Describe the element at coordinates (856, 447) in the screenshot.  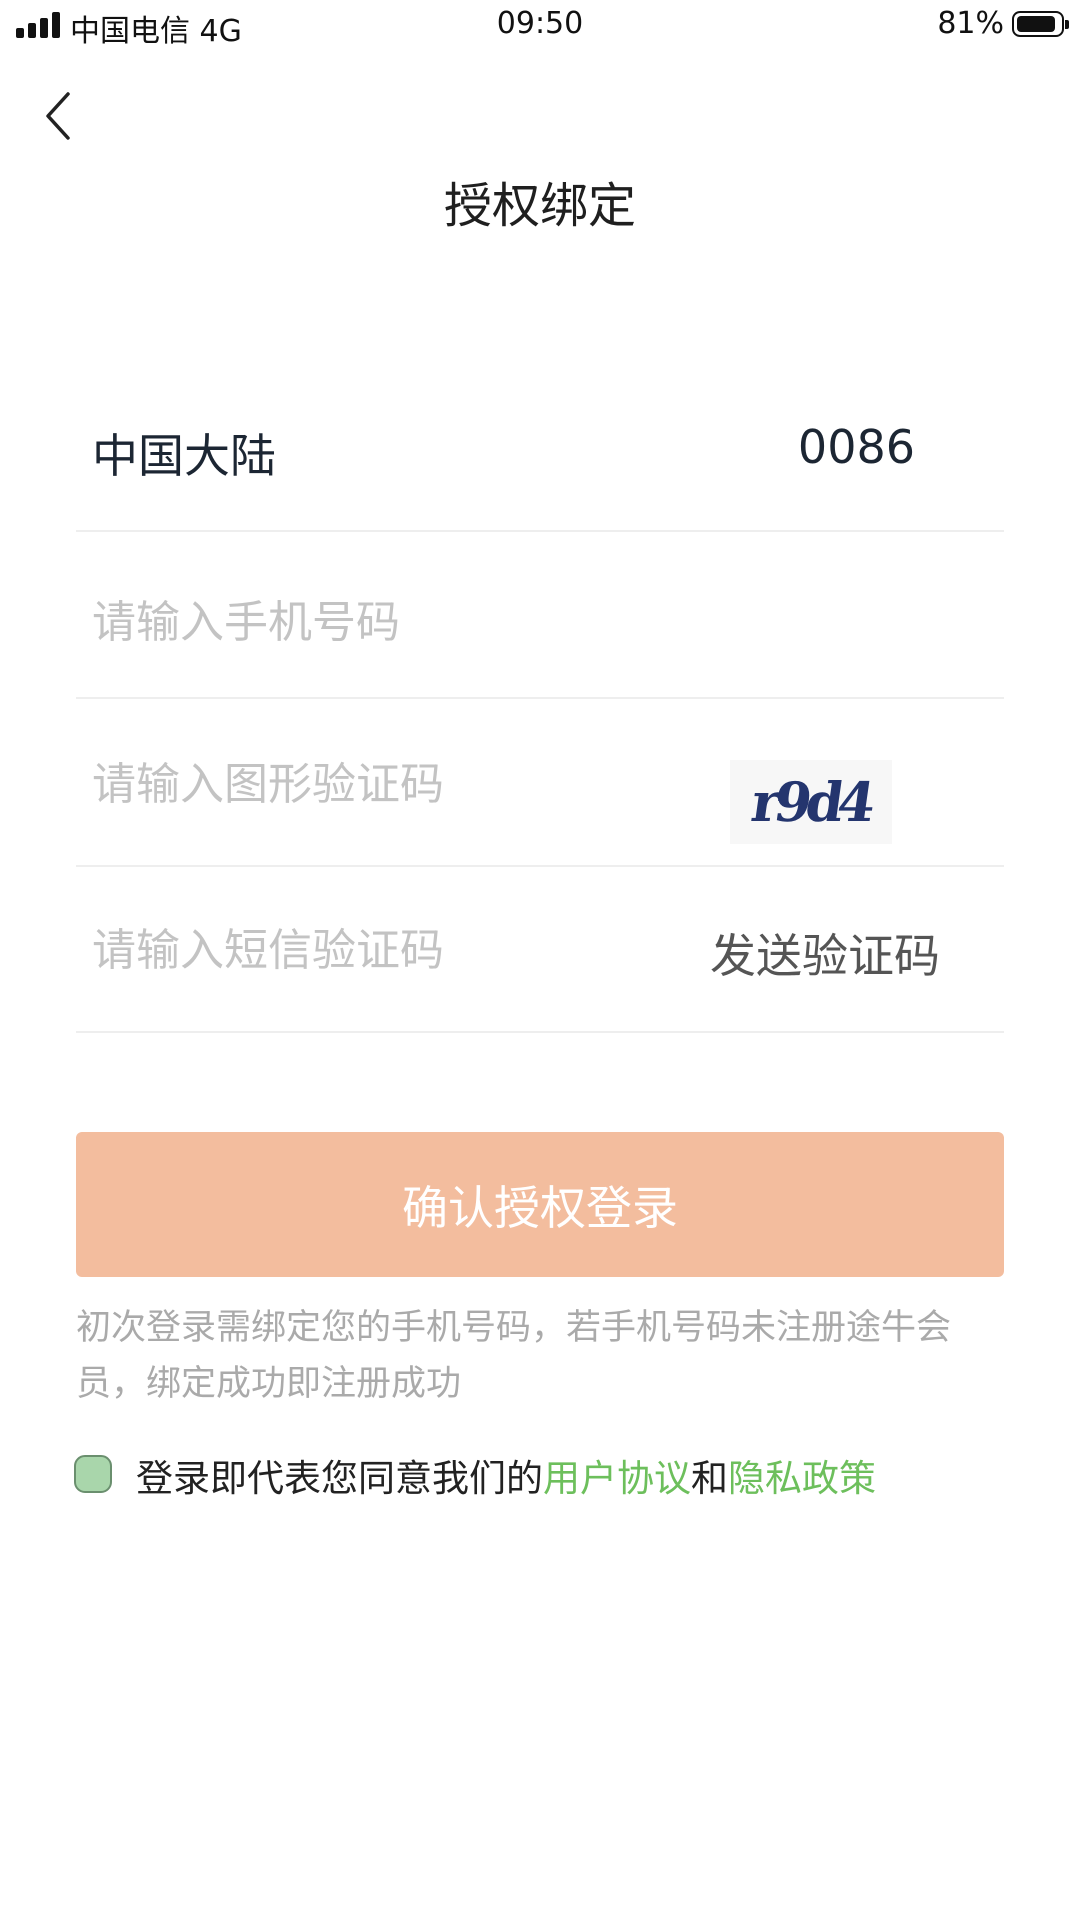
I see `region-code: 0086` at that location.